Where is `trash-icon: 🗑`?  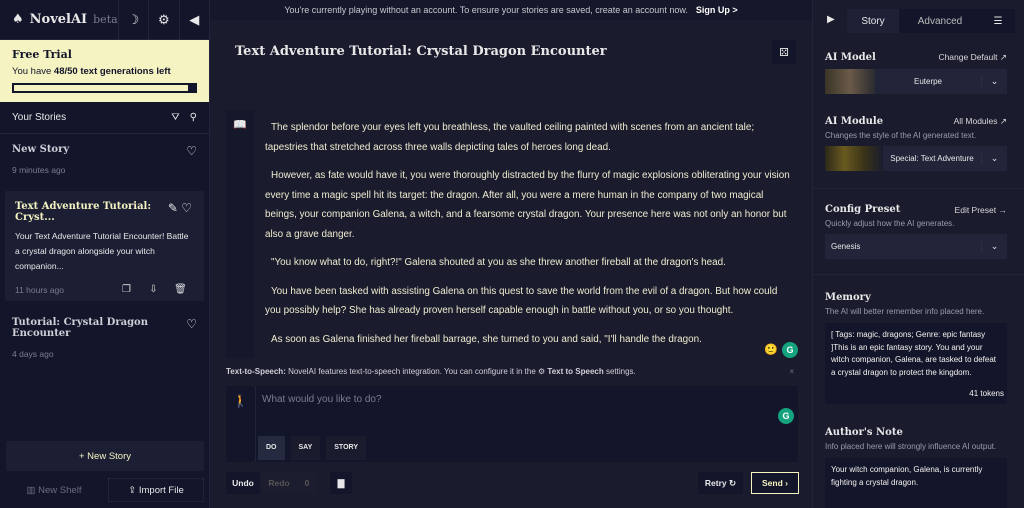
trash-icon: 🗑 is located at coordinates (180, 289).